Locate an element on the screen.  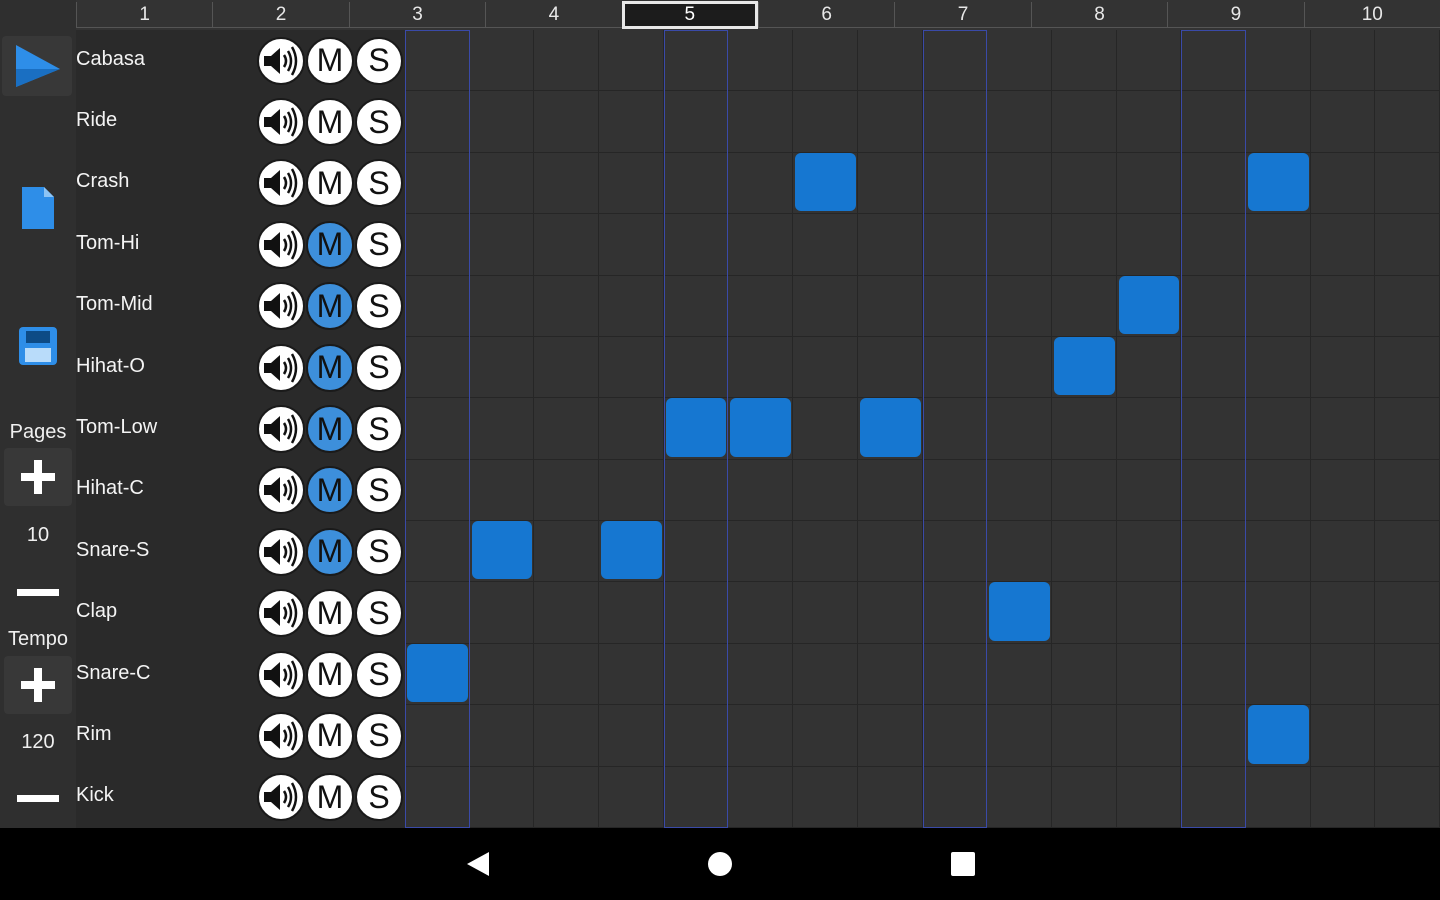
page-tab-3: 3 is located at coordinates (417, 15).